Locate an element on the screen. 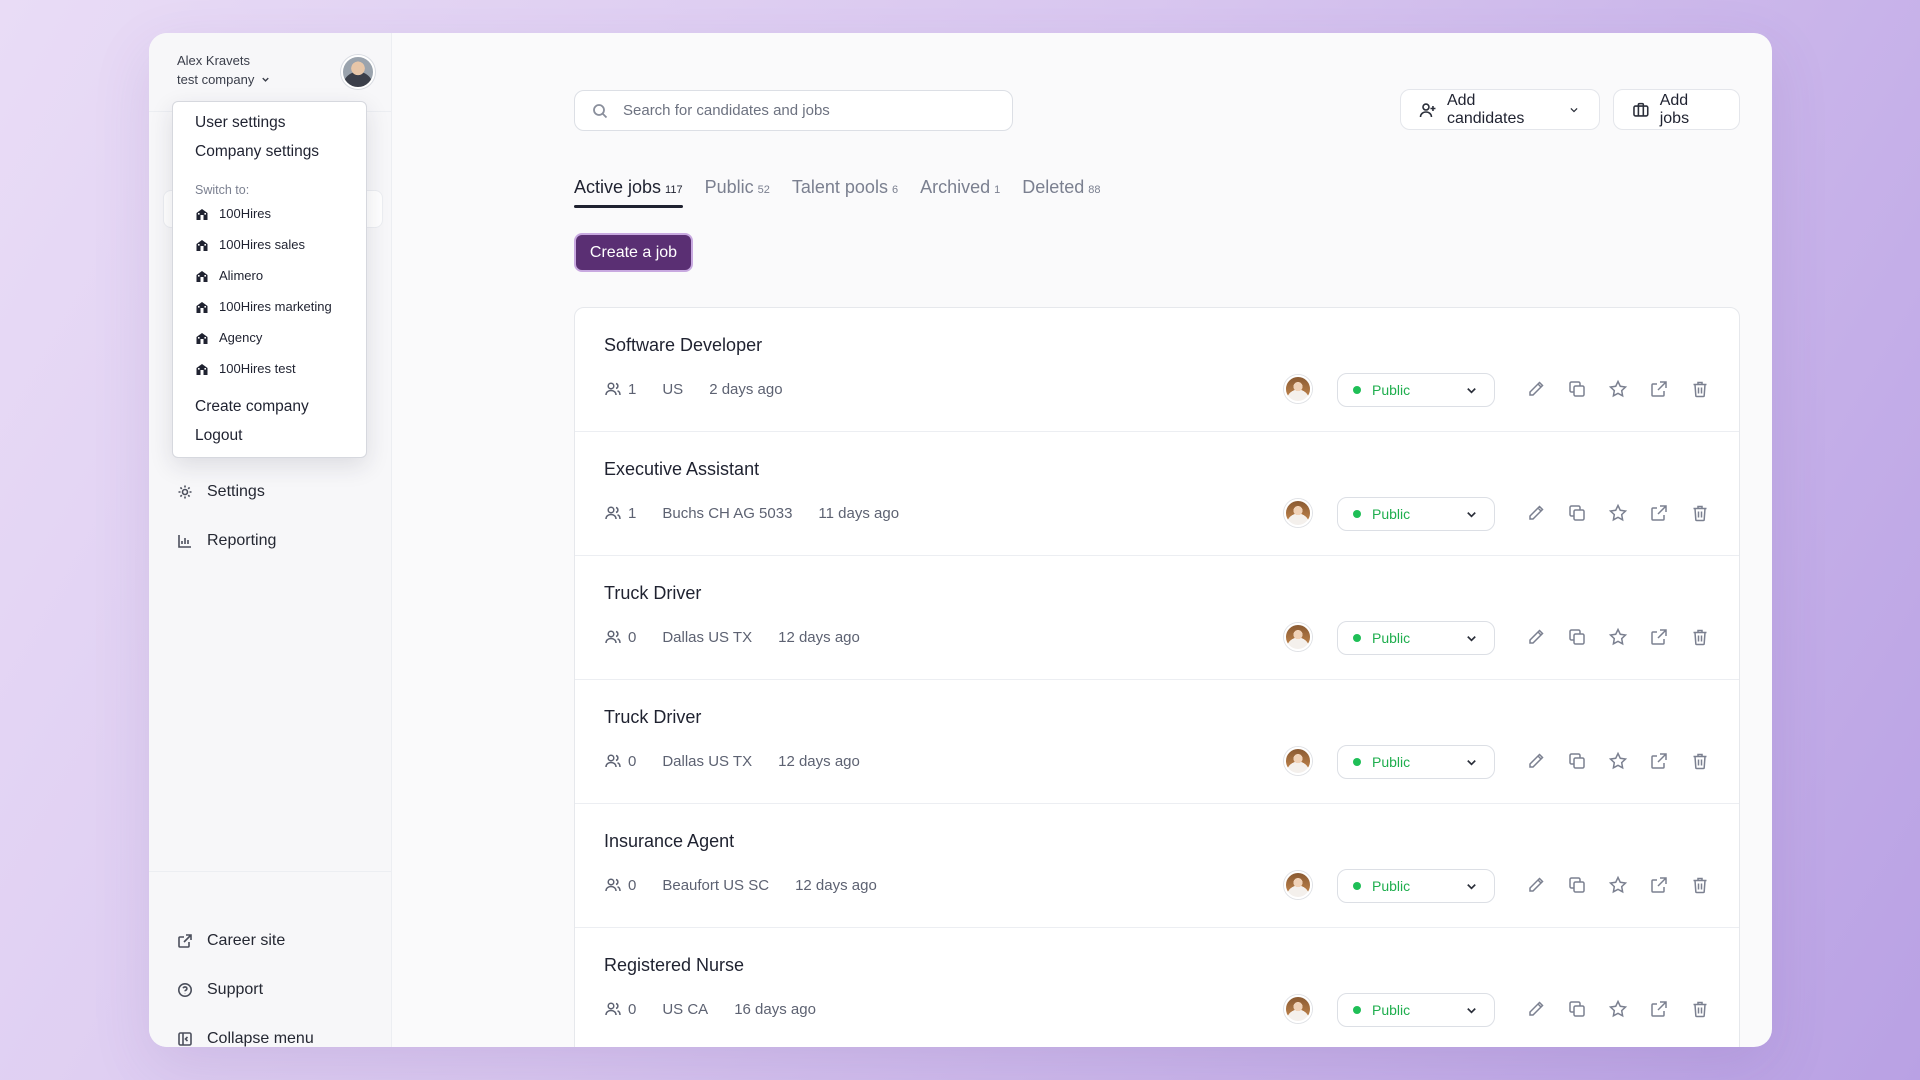 The height and width of the screenshot is (1080, 1920). tab-deleted: Deleted 88 is located at coordinates (1061, 192).